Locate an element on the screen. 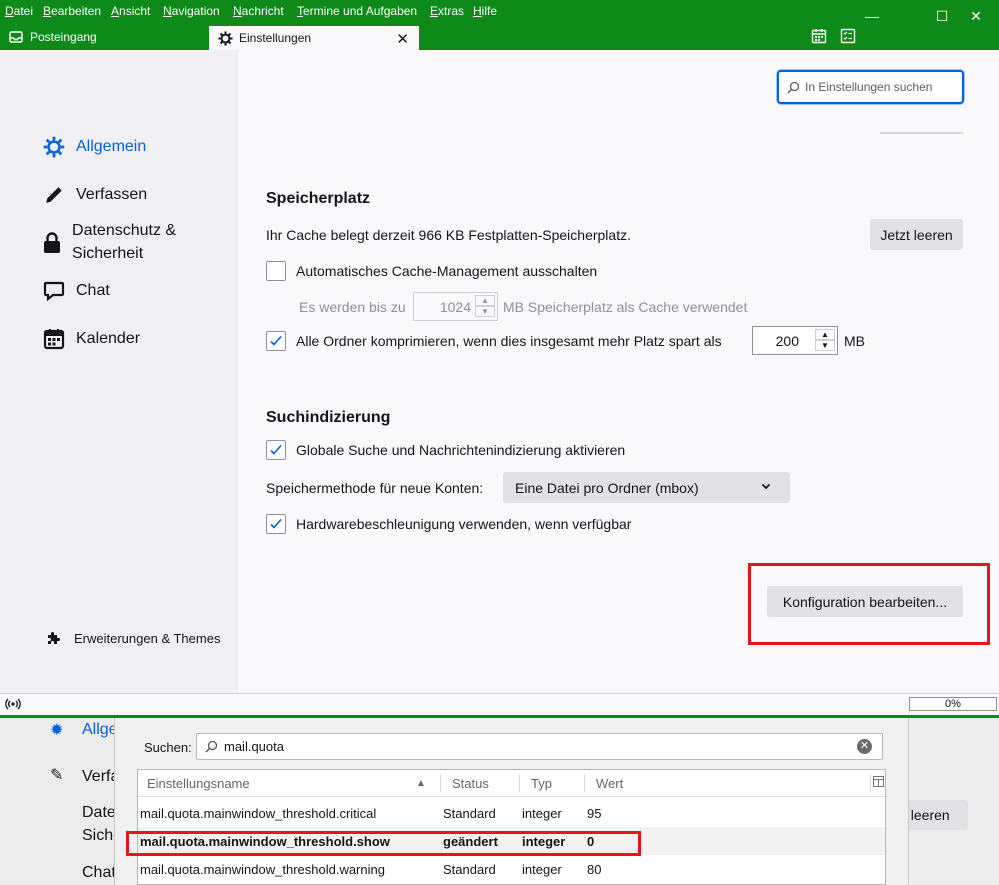 The width and height of the screenshot is (999, 885). clear-cache-button: Jetzt leeren is located at coordinates (916, 234).